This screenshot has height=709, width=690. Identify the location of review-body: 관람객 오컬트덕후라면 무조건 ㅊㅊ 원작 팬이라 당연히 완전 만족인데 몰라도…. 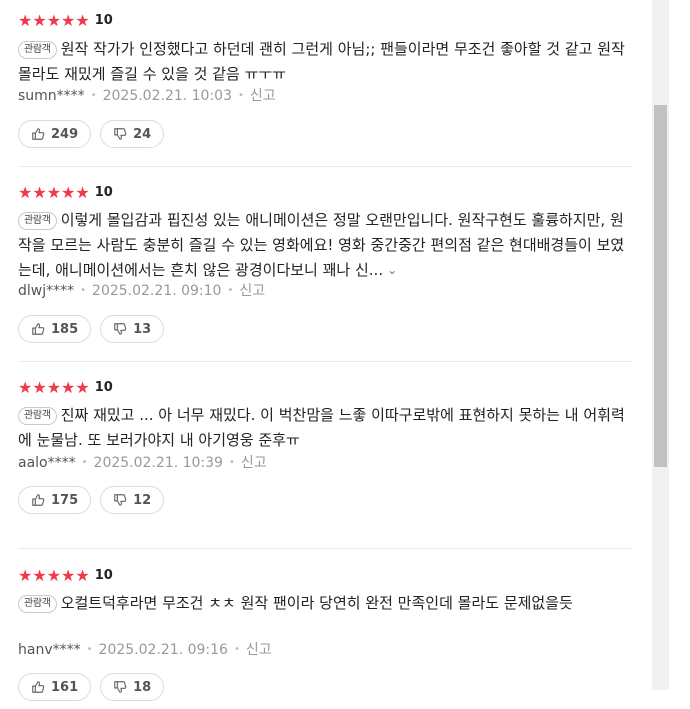
(324, 603).